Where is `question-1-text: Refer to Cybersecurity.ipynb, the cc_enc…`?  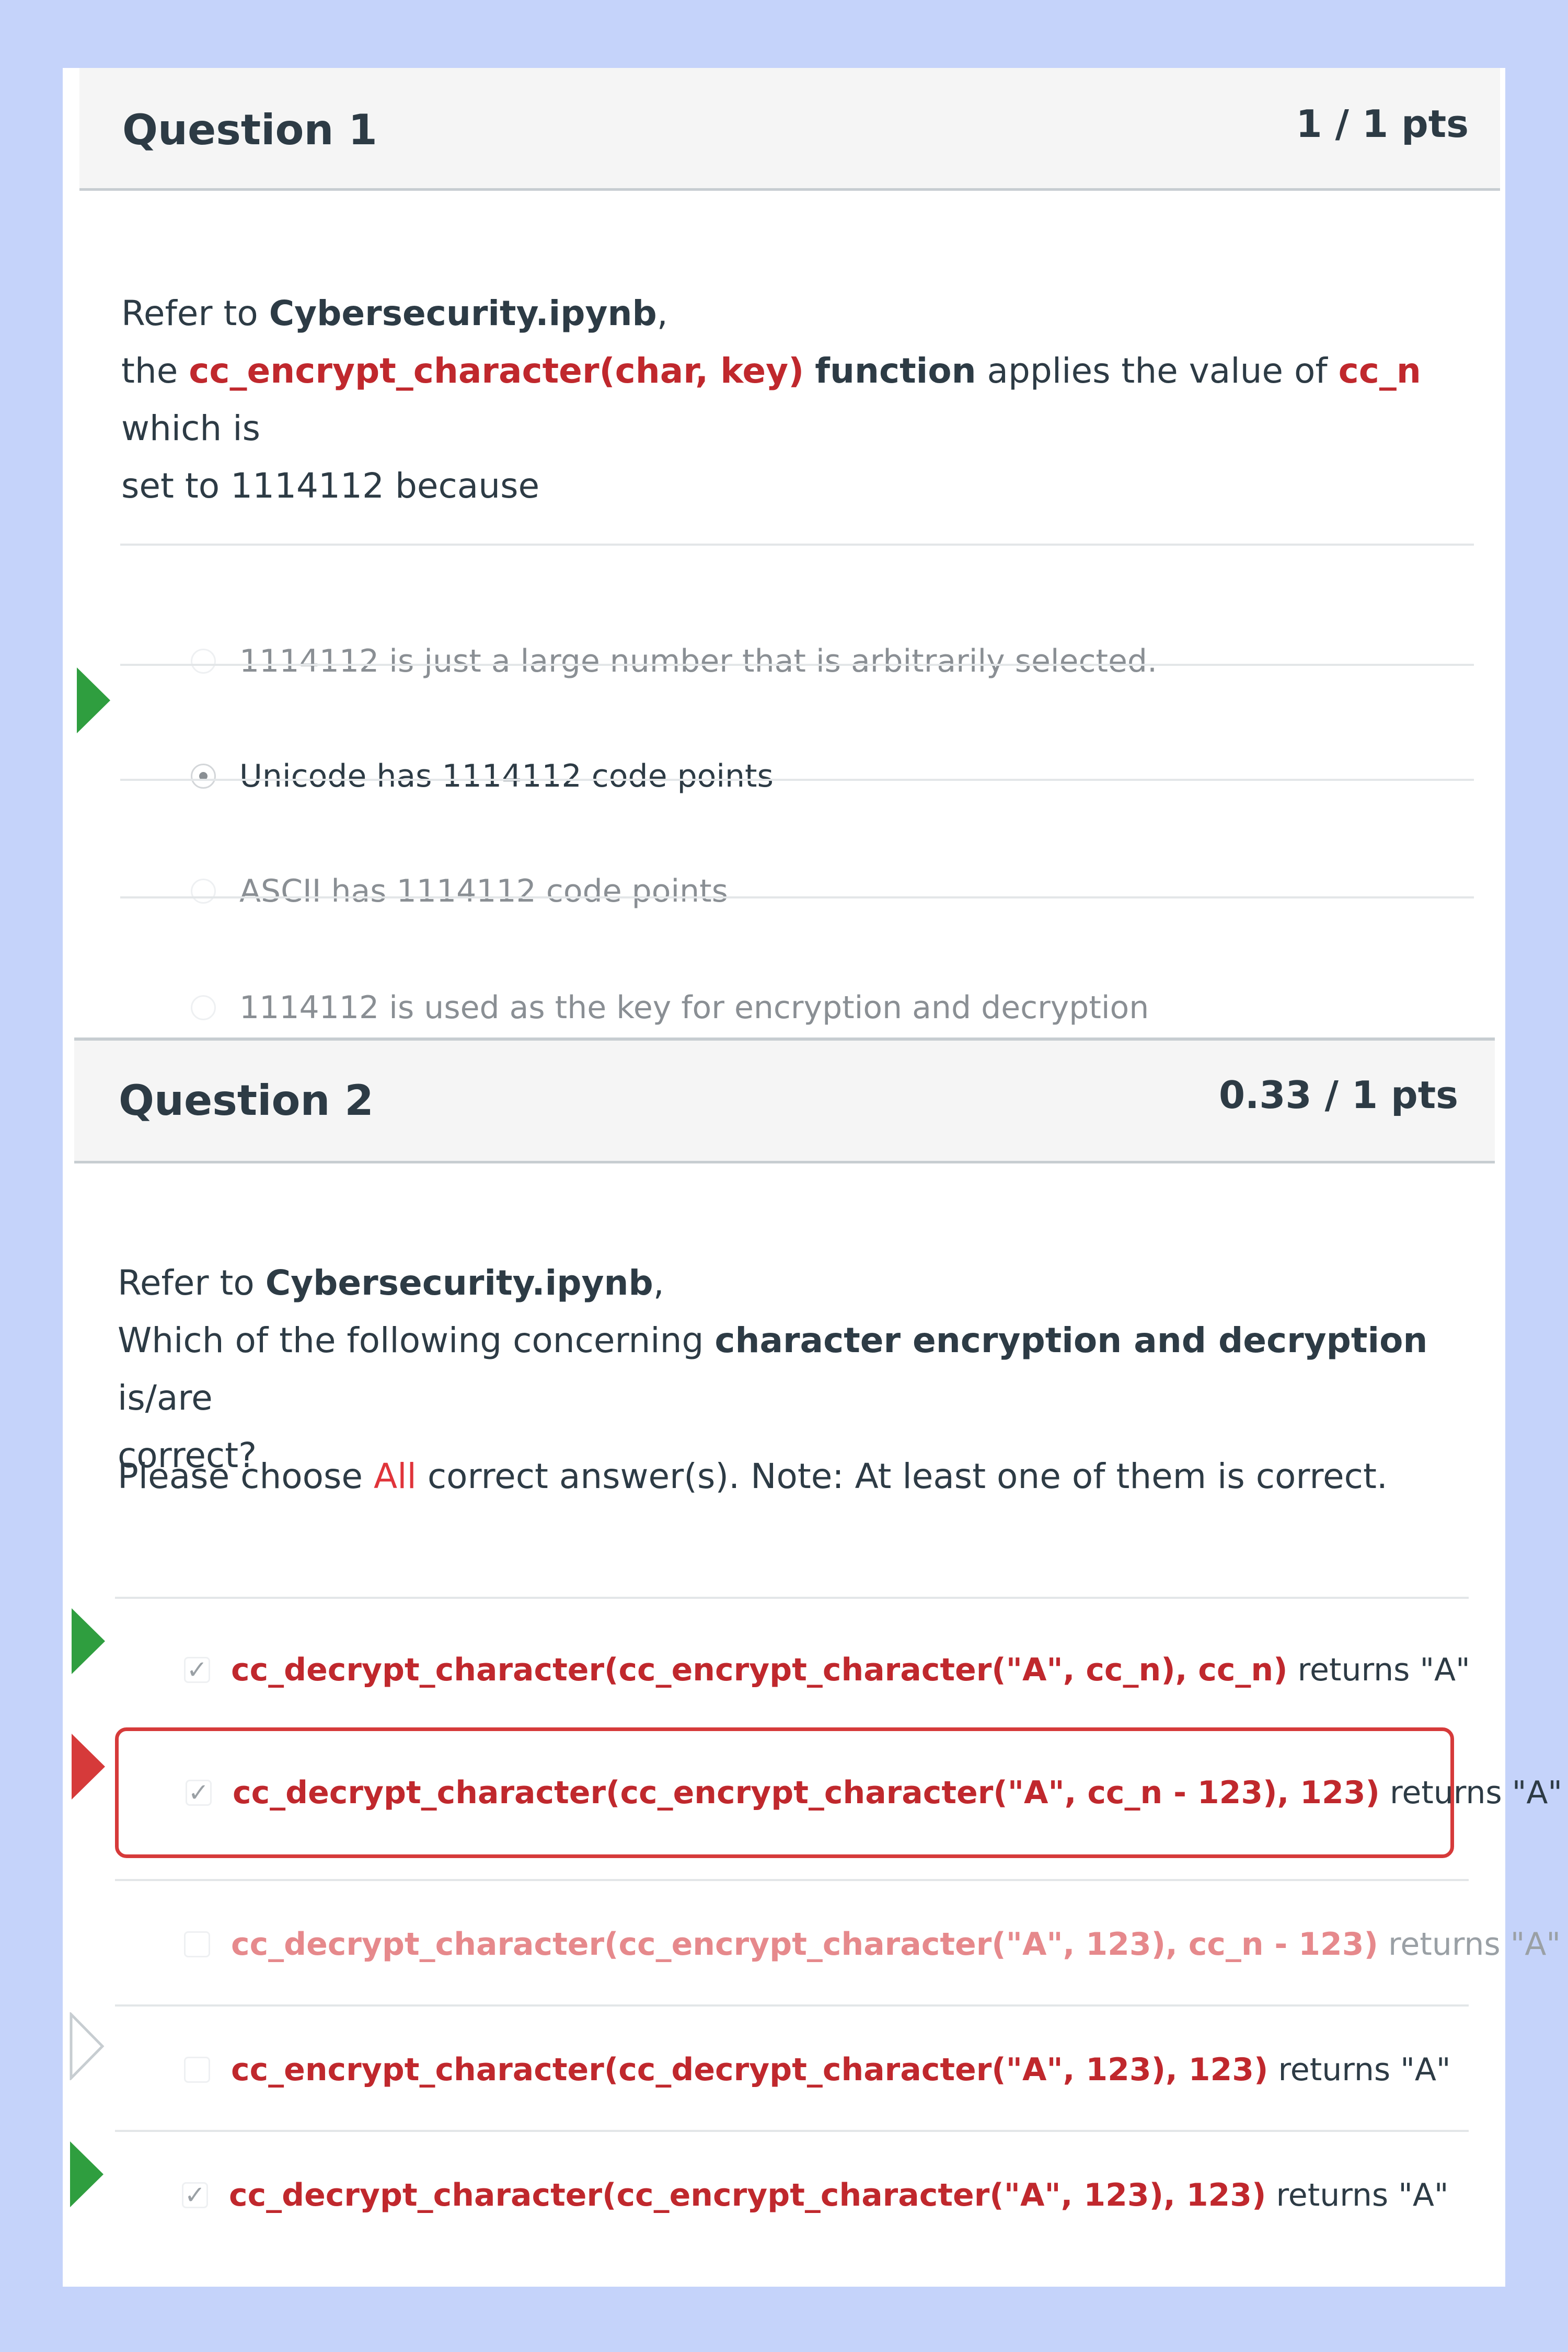 question-1-text: Refer to Cybersecurity.ipynb, the cc_enc… is located at coordinates (771, 399).